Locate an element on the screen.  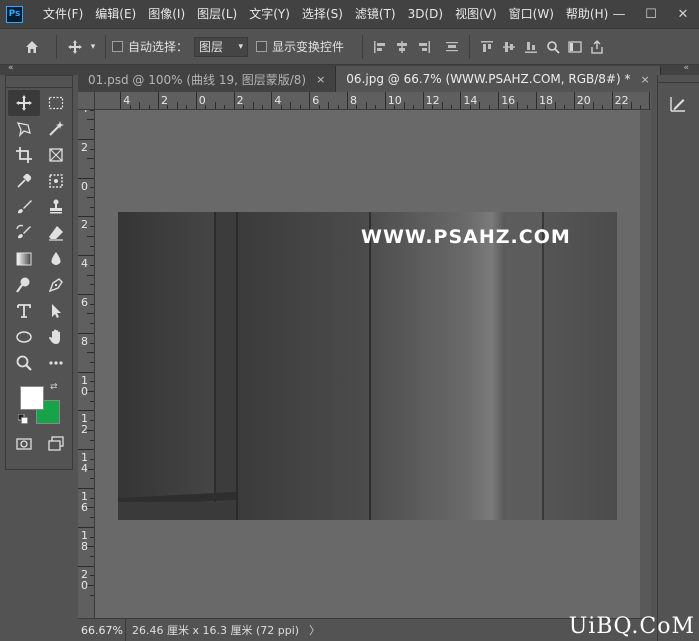
menu-image: 图像(I) is located at coordinates (166, 14).